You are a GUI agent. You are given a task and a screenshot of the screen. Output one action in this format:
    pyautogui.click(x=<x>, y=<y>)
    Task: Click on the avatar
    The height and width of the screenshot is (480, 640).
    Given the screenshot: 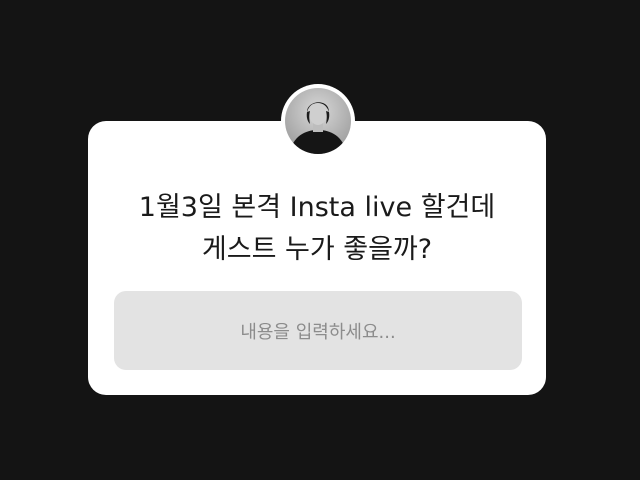 What is the action you would take?
    pyautogui.click(x=318, y=121)
    